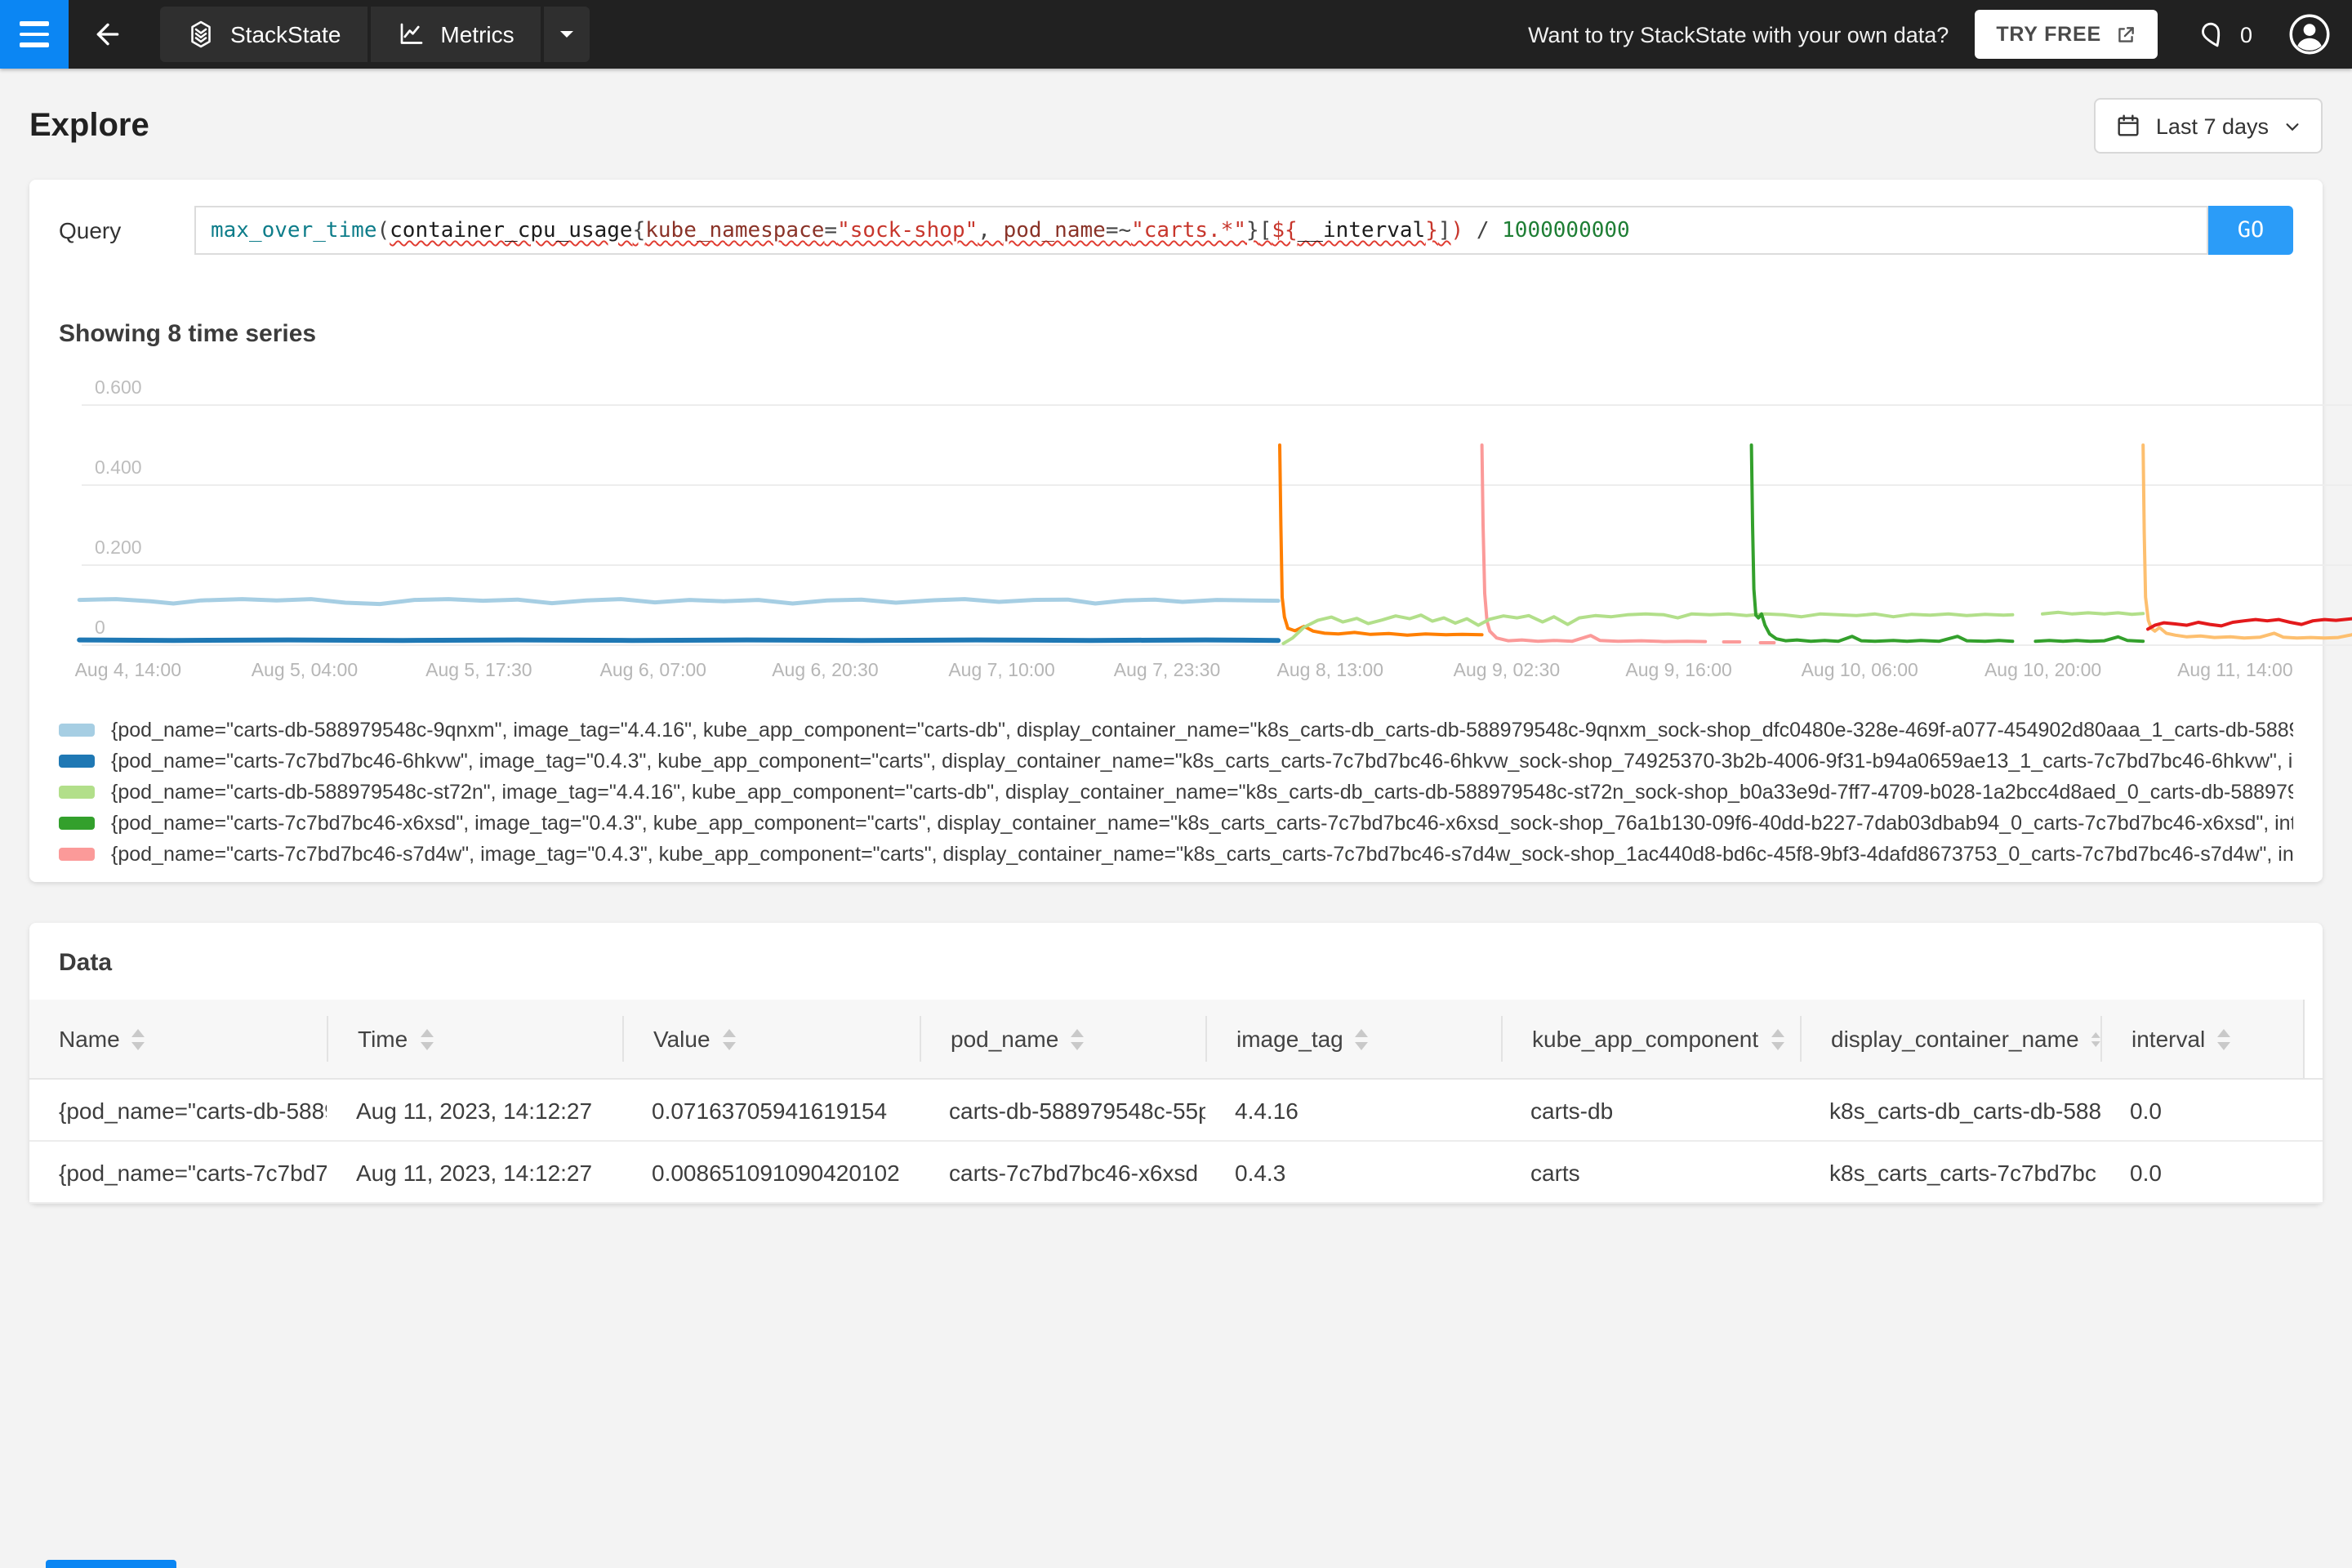 This screenshot has width=2352, height=1568. Describe the element at coordinates (128, 671) in the screenshot. I see `x-axis-label: Aug 4, 14:00` at that location.